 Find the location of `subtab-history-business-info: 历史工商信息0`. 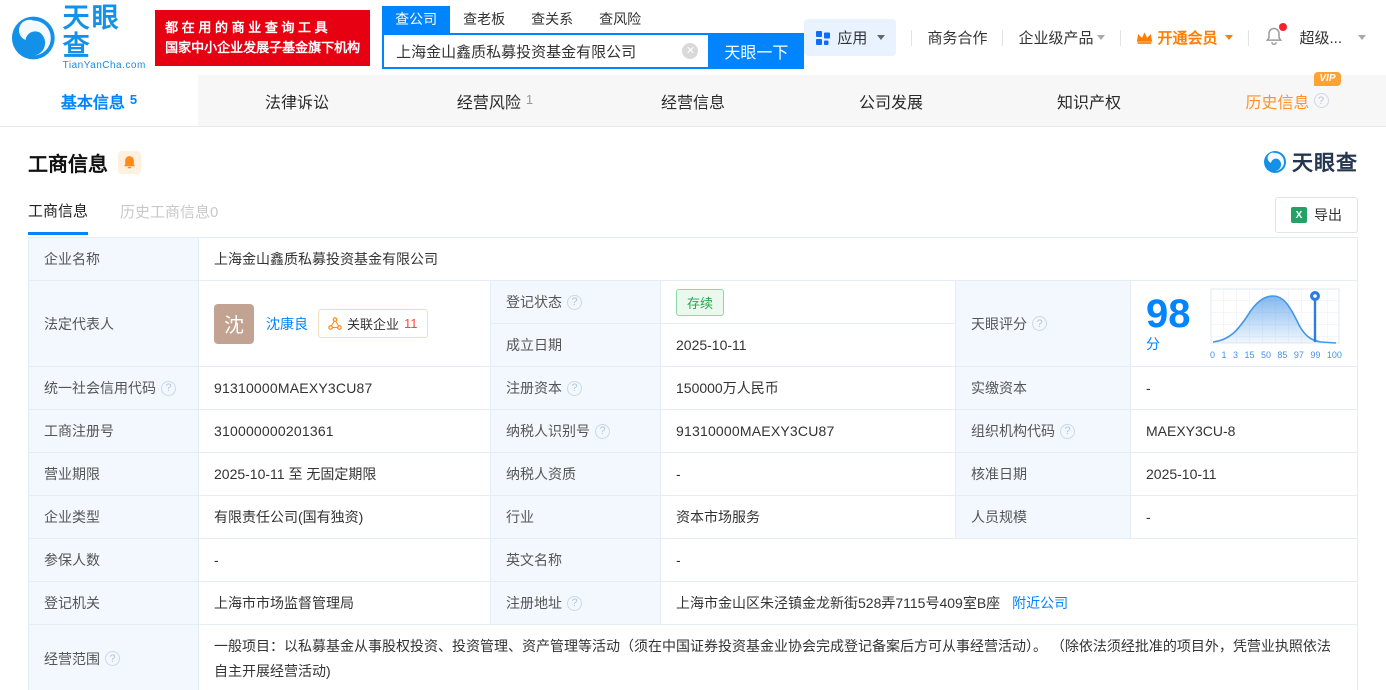

subtab-history-business-info: 历史工商信息0 is located at coordinates (169, 217).